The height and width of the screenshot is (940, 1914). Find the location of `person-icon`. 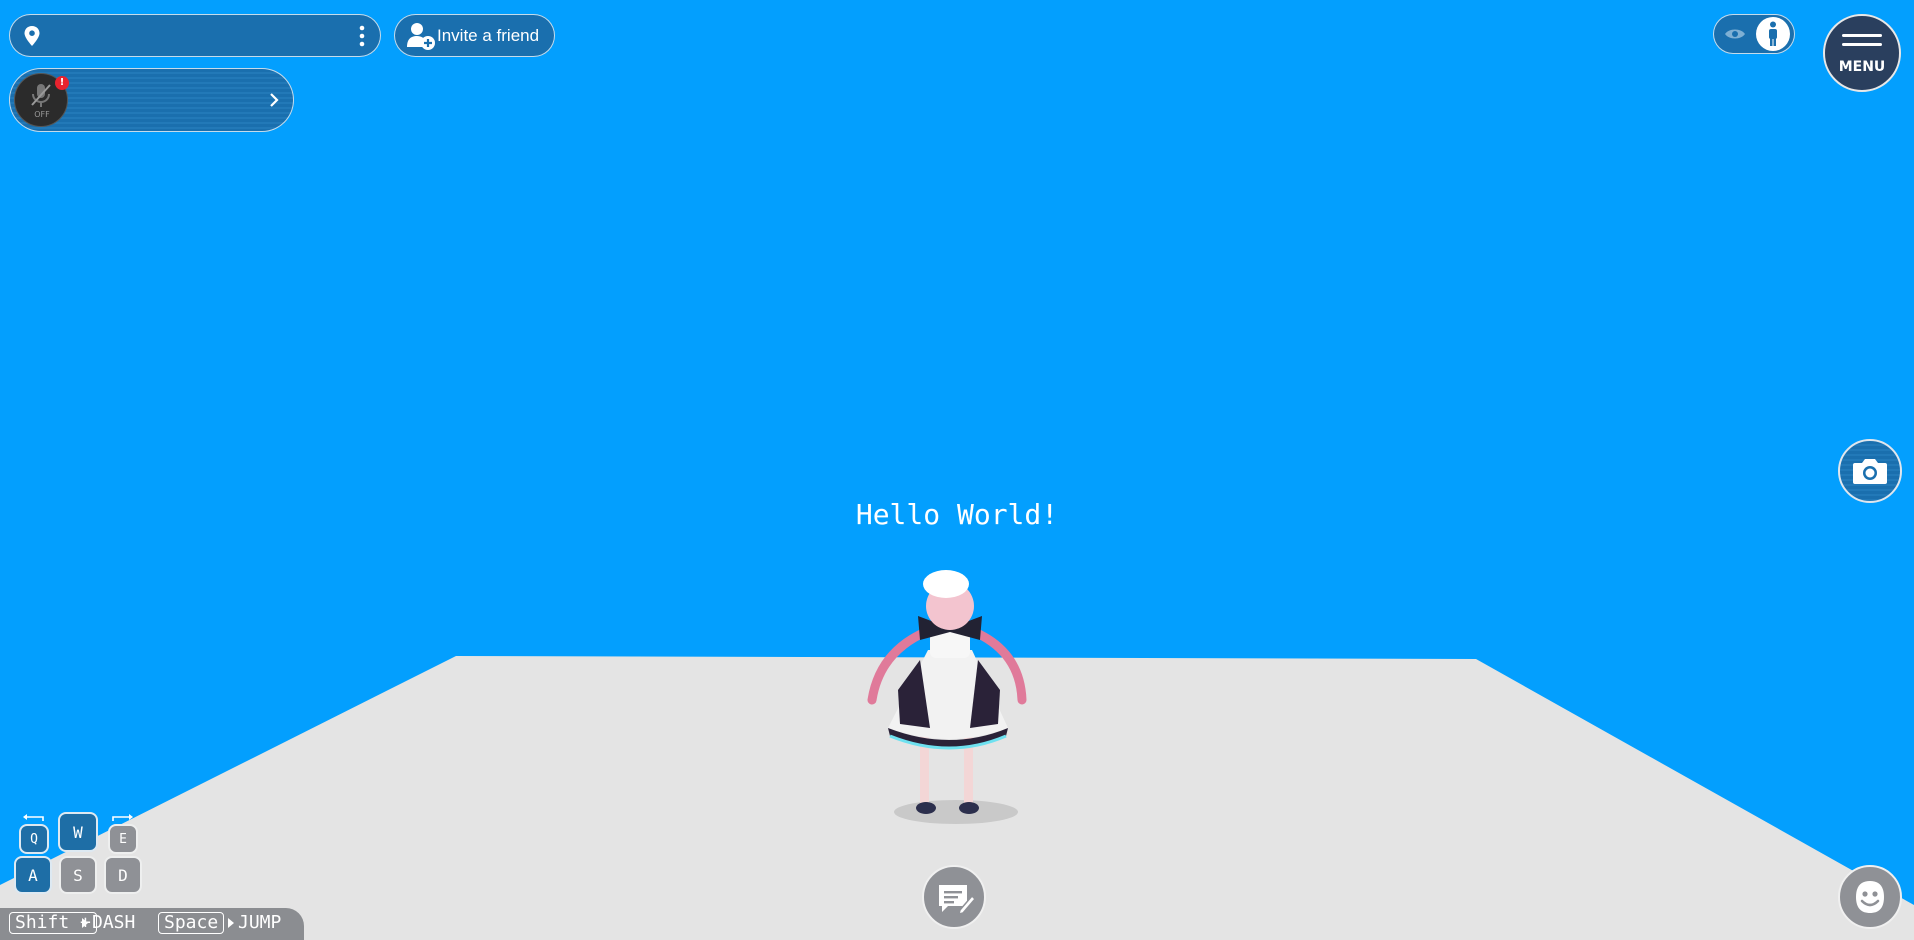

person-icon is located at coordinates (1773, 33).